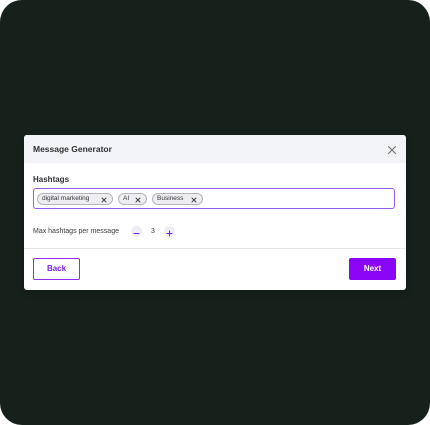 This screenshot has height=425, width=430. What do you see at coordinates (72, 149) in the screenshot?
I see `dialog-title: Message Generator` at bounding box center [72, 149].